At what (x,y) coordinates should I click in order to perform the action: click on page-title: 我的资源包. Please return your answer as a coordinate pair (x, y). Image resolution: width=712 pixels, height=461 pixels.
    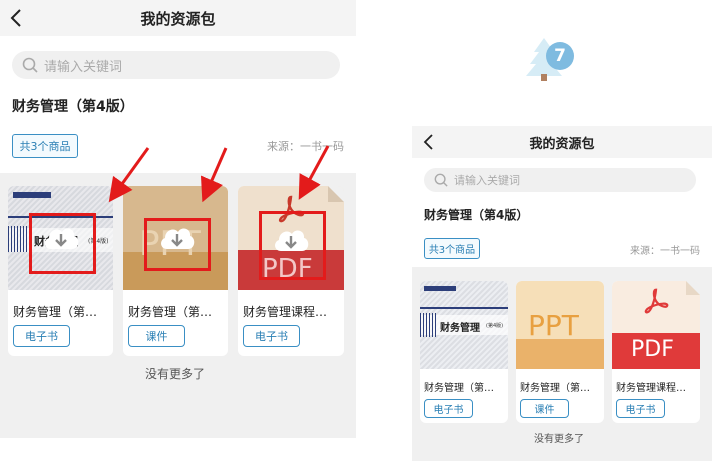
    Looking at the image, I should click on (562, 144).